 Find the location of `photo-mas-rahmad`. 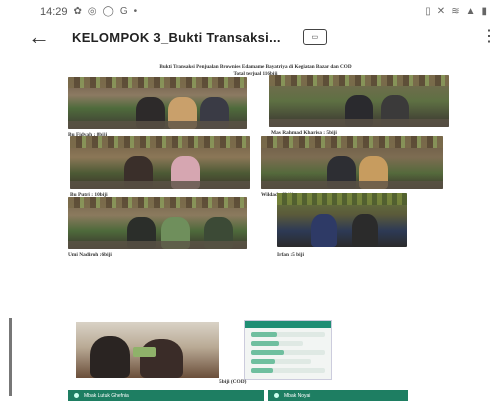

photo-mas-rahmad is located at coordinates (359, 101).